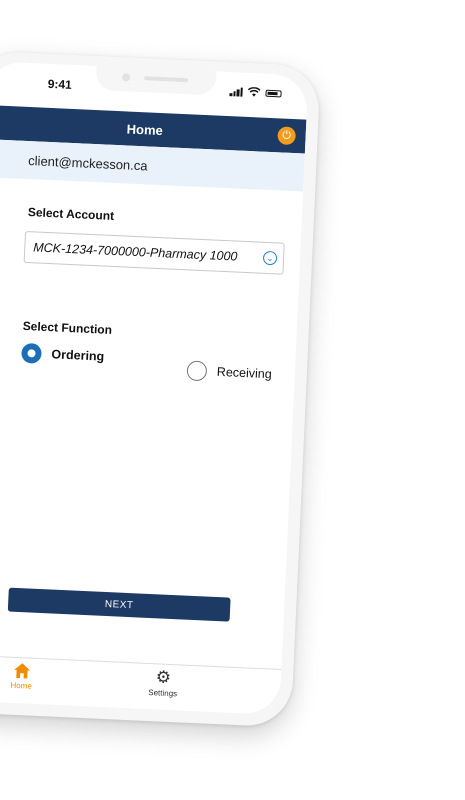 This screenshot has height=800, width=465. Describe the element at coordinates (244, 373) in the screenshot. I see `radio-receiving-label: Receiving` at that location.